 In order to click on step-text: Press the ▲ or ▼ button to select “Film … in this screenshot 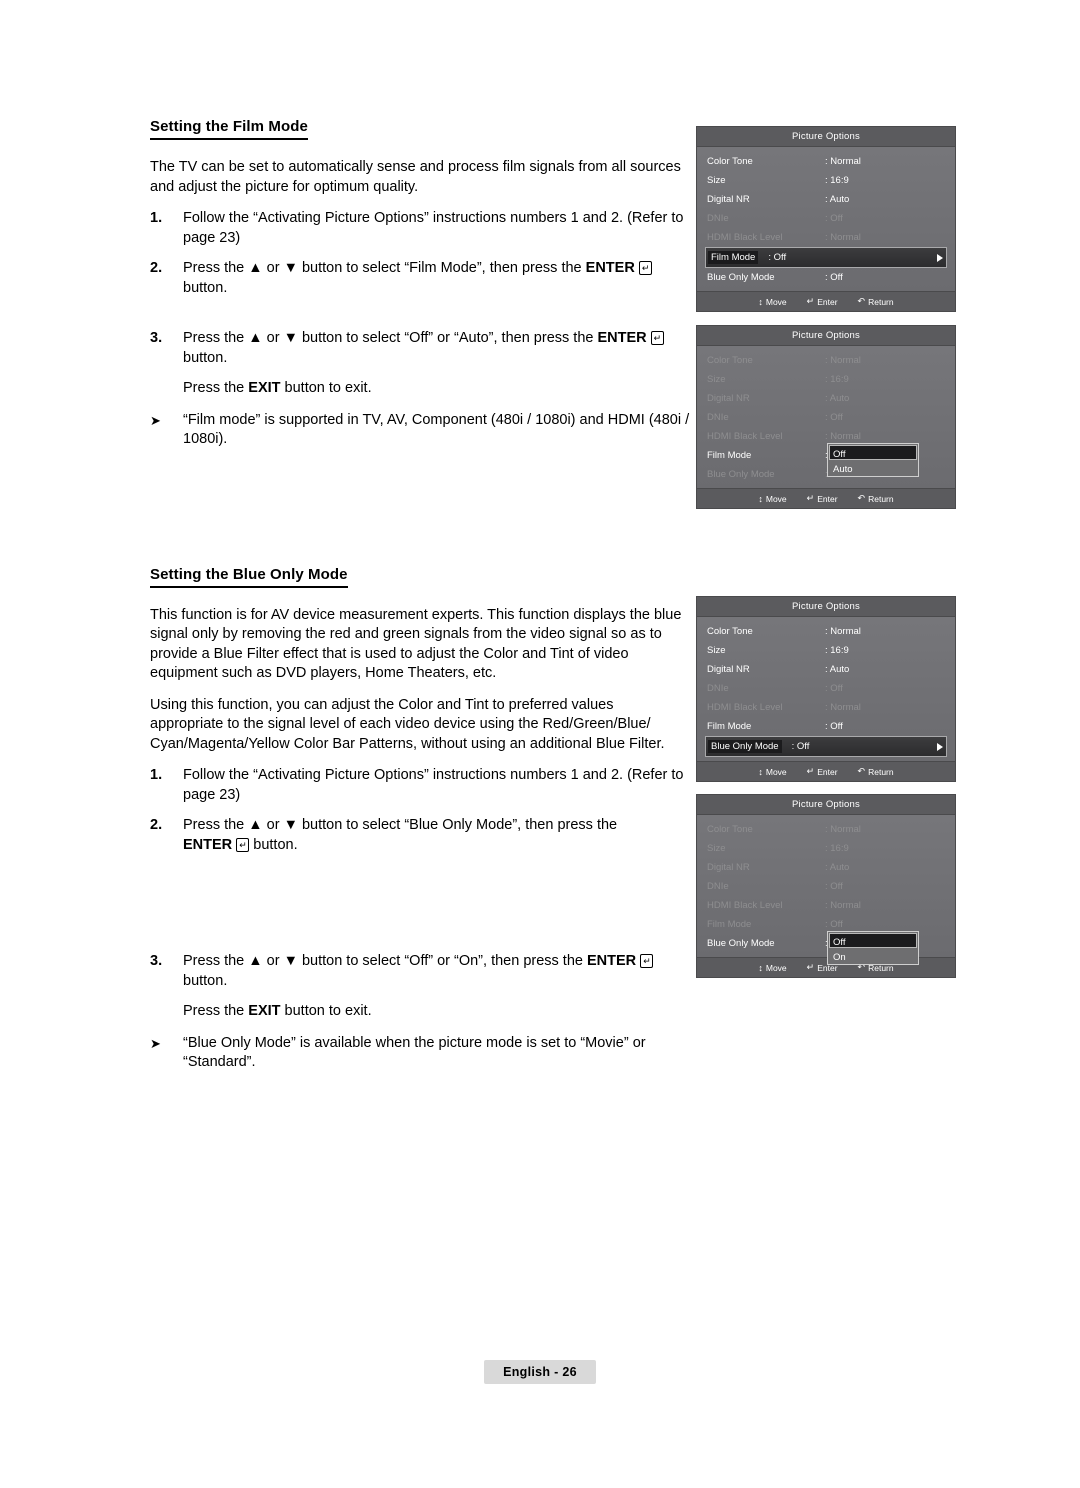, I will do `click(436, 278)`.